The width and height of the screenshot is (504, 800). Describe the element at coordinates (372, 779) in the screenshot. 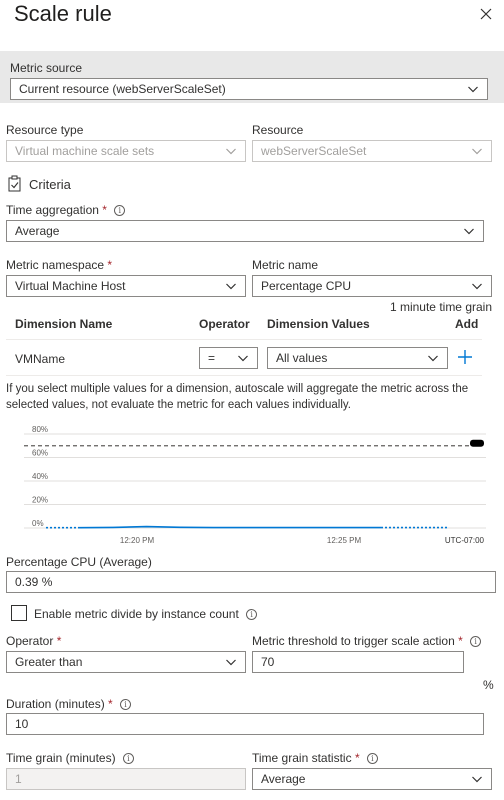

I see `time-grain-statistic-dropdown: Average` at that location.